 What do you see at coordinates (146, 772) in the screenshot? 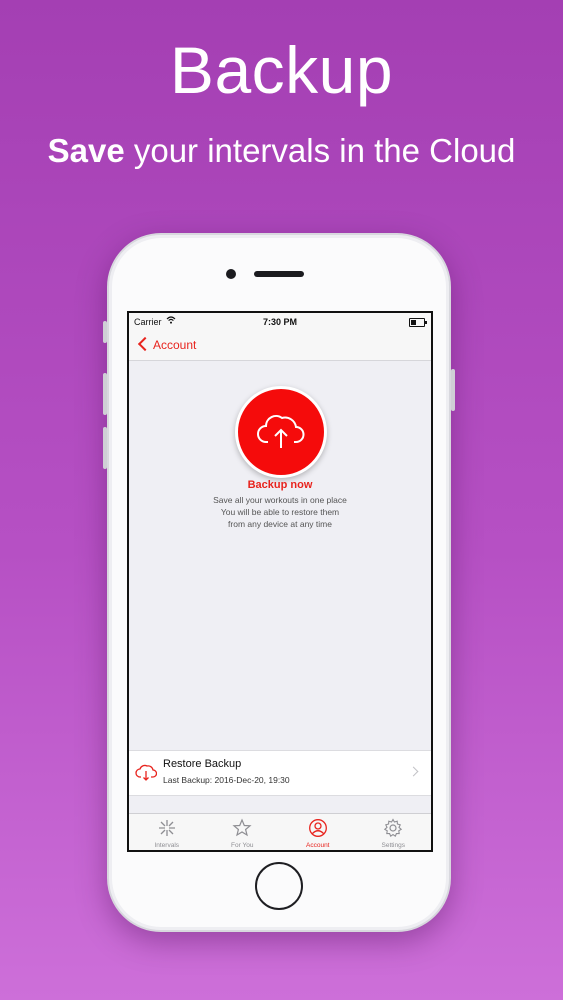
I see `cloud-download-icon` at bounding box center [146, 772].